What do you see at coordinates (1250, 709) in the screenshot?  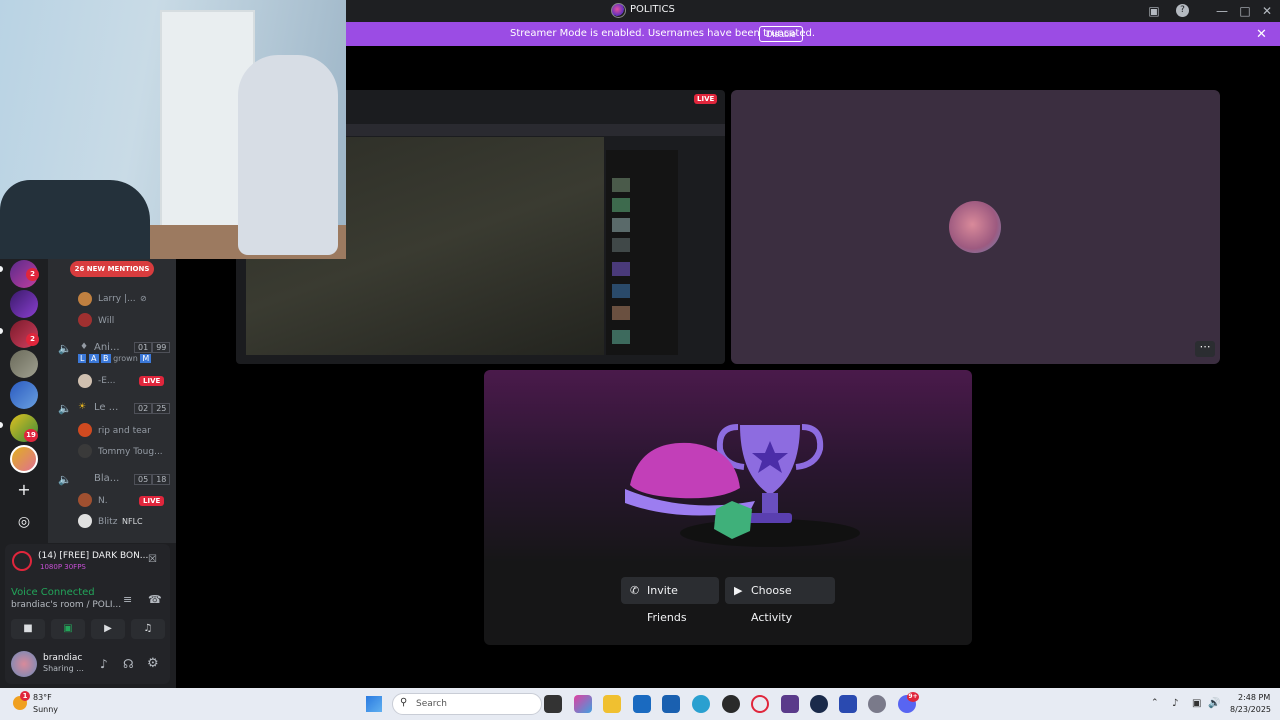 I see `clock-date: 8/23/2025` at bounding box center [1250, 709].